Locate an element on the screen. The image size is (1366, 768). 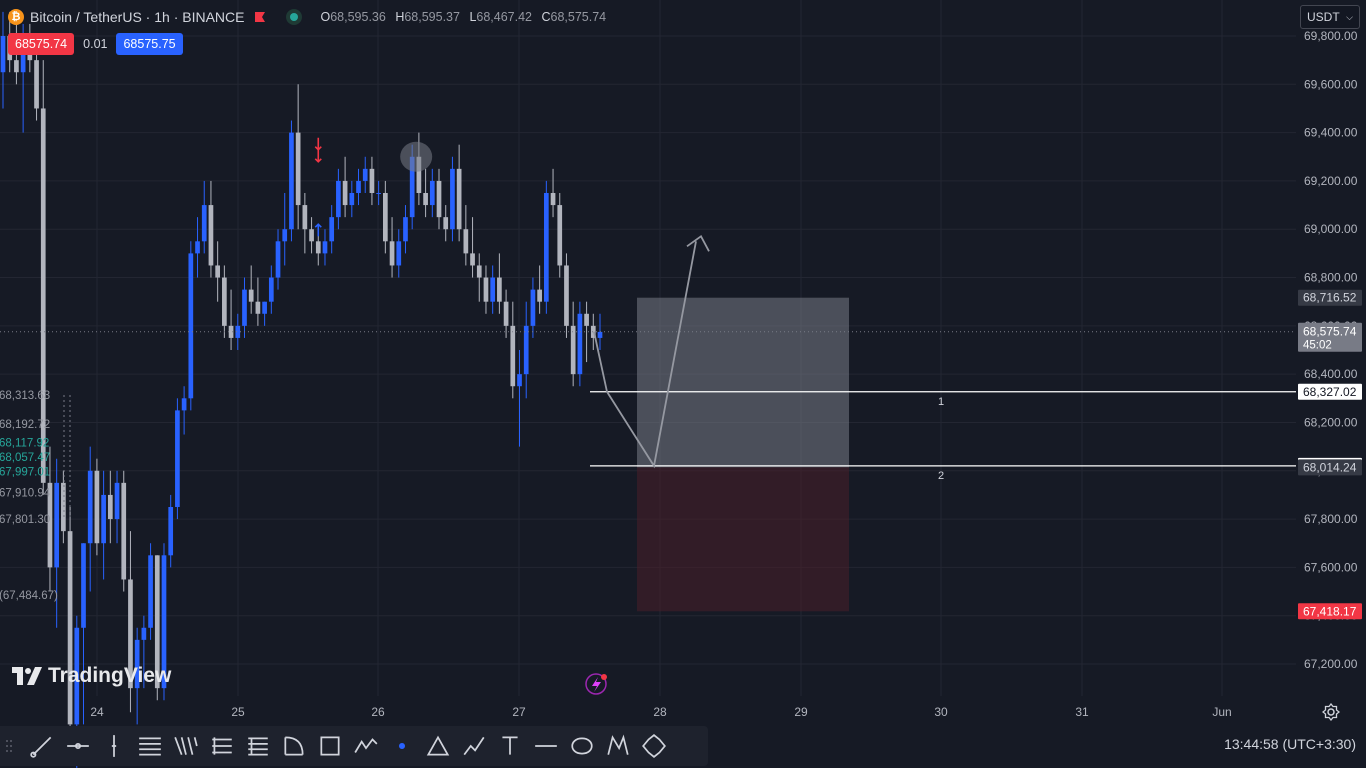
parallel-channel-tool is located at coordinates (150, 746).